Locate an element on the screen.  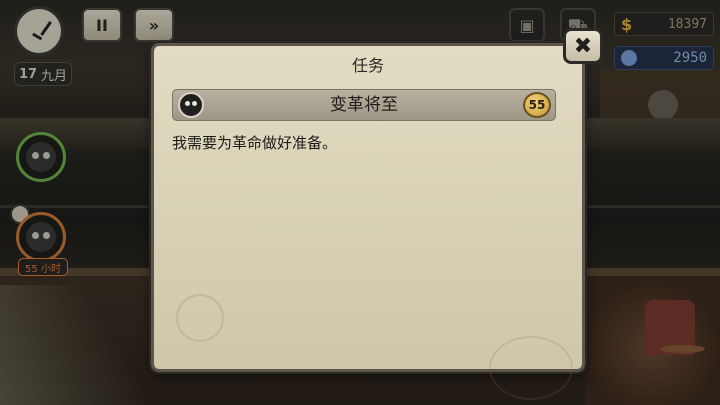
mission-name: 变革将至 is located at coordinates (364, 105).